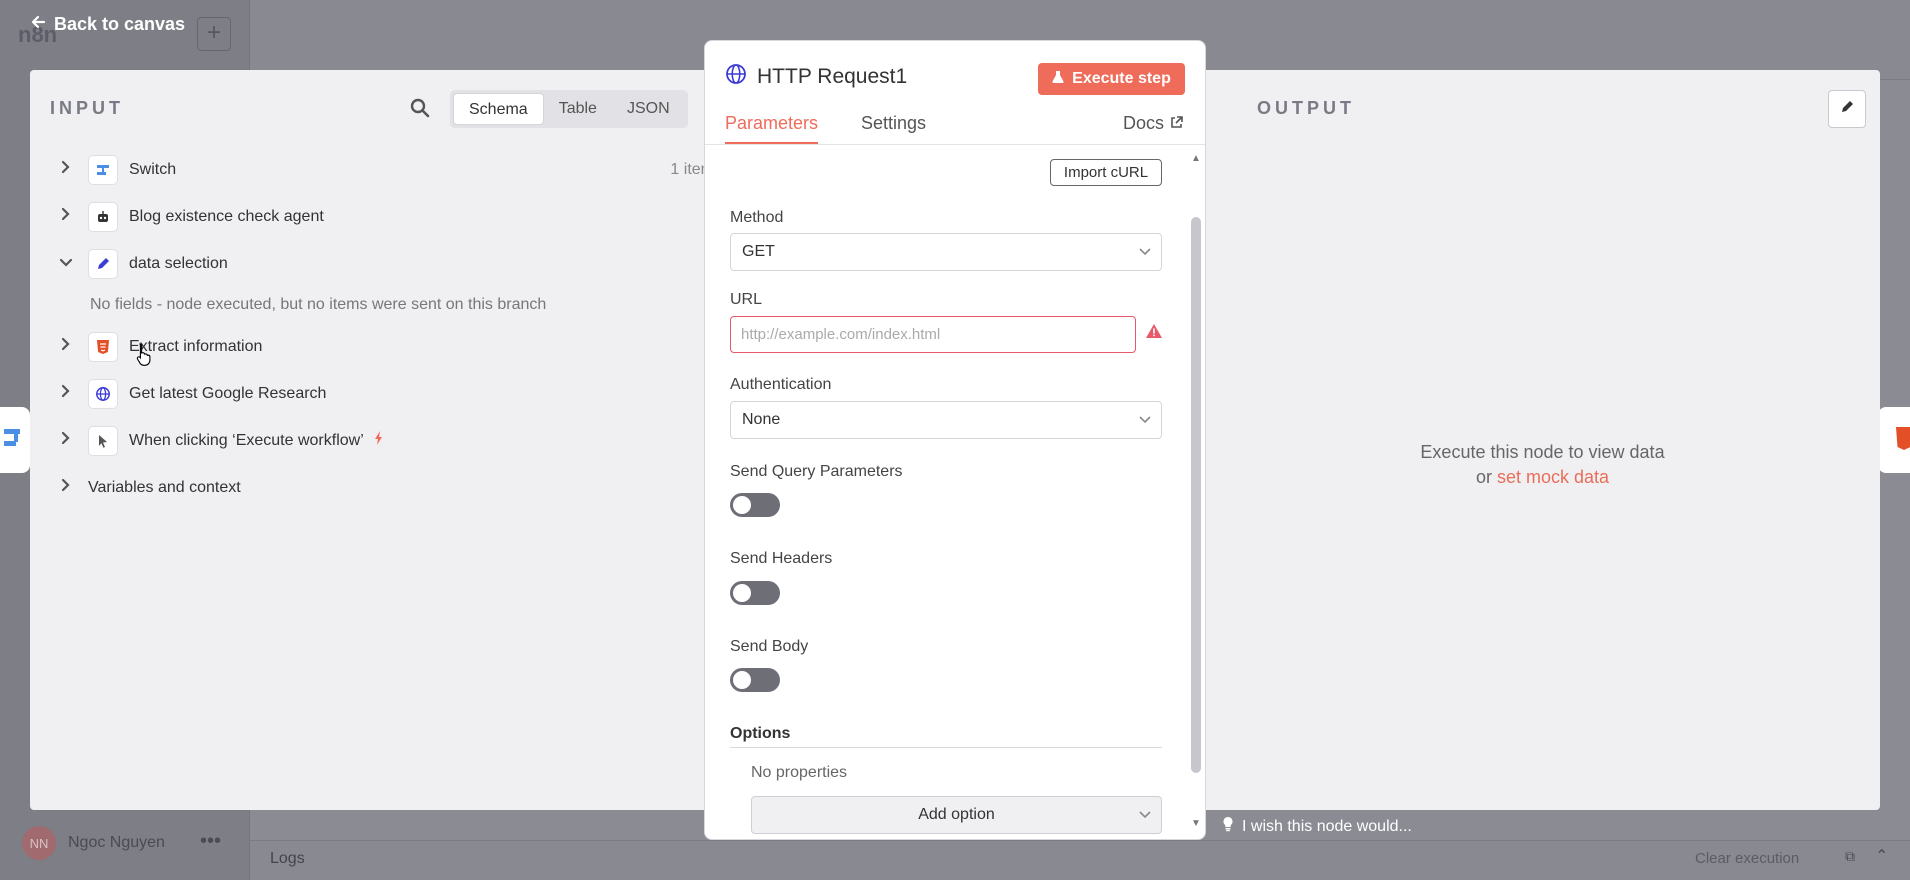 The image size is (1910, 880). I want to click on output-empty-or: or, so click(1483, 477).